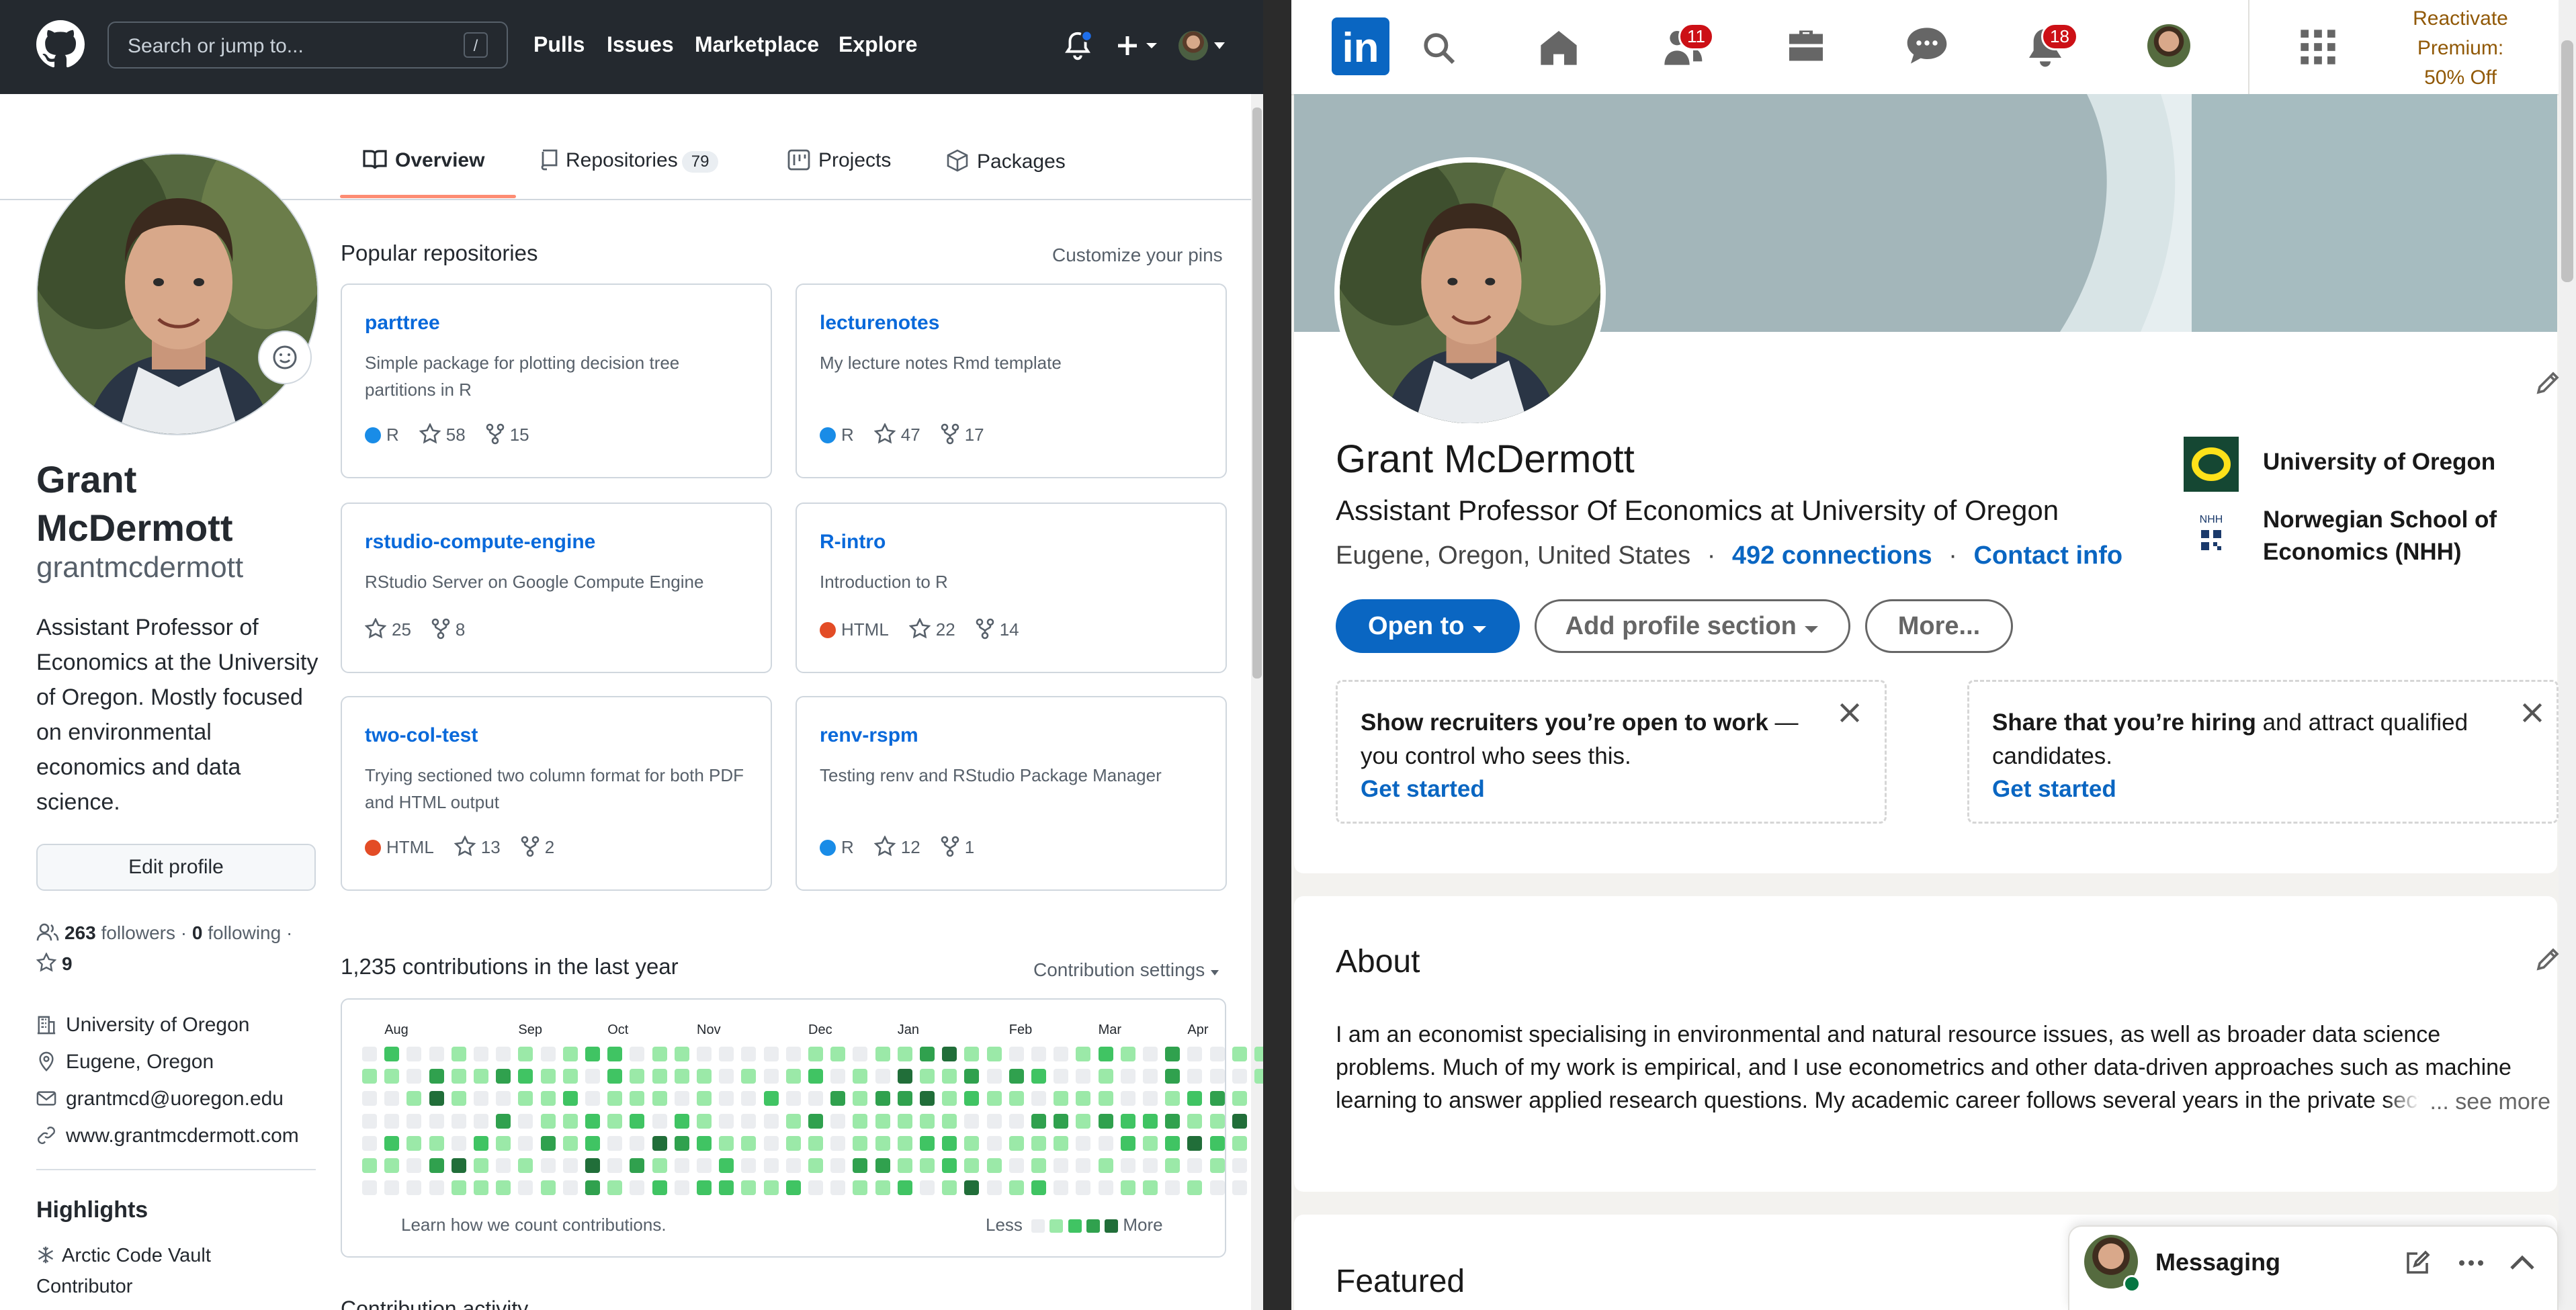 The image size is (2576, 1310). What do you see at coordinates (244, 932) in the screenshot?
I see `following-label: following` at bounding box center [244, 932].